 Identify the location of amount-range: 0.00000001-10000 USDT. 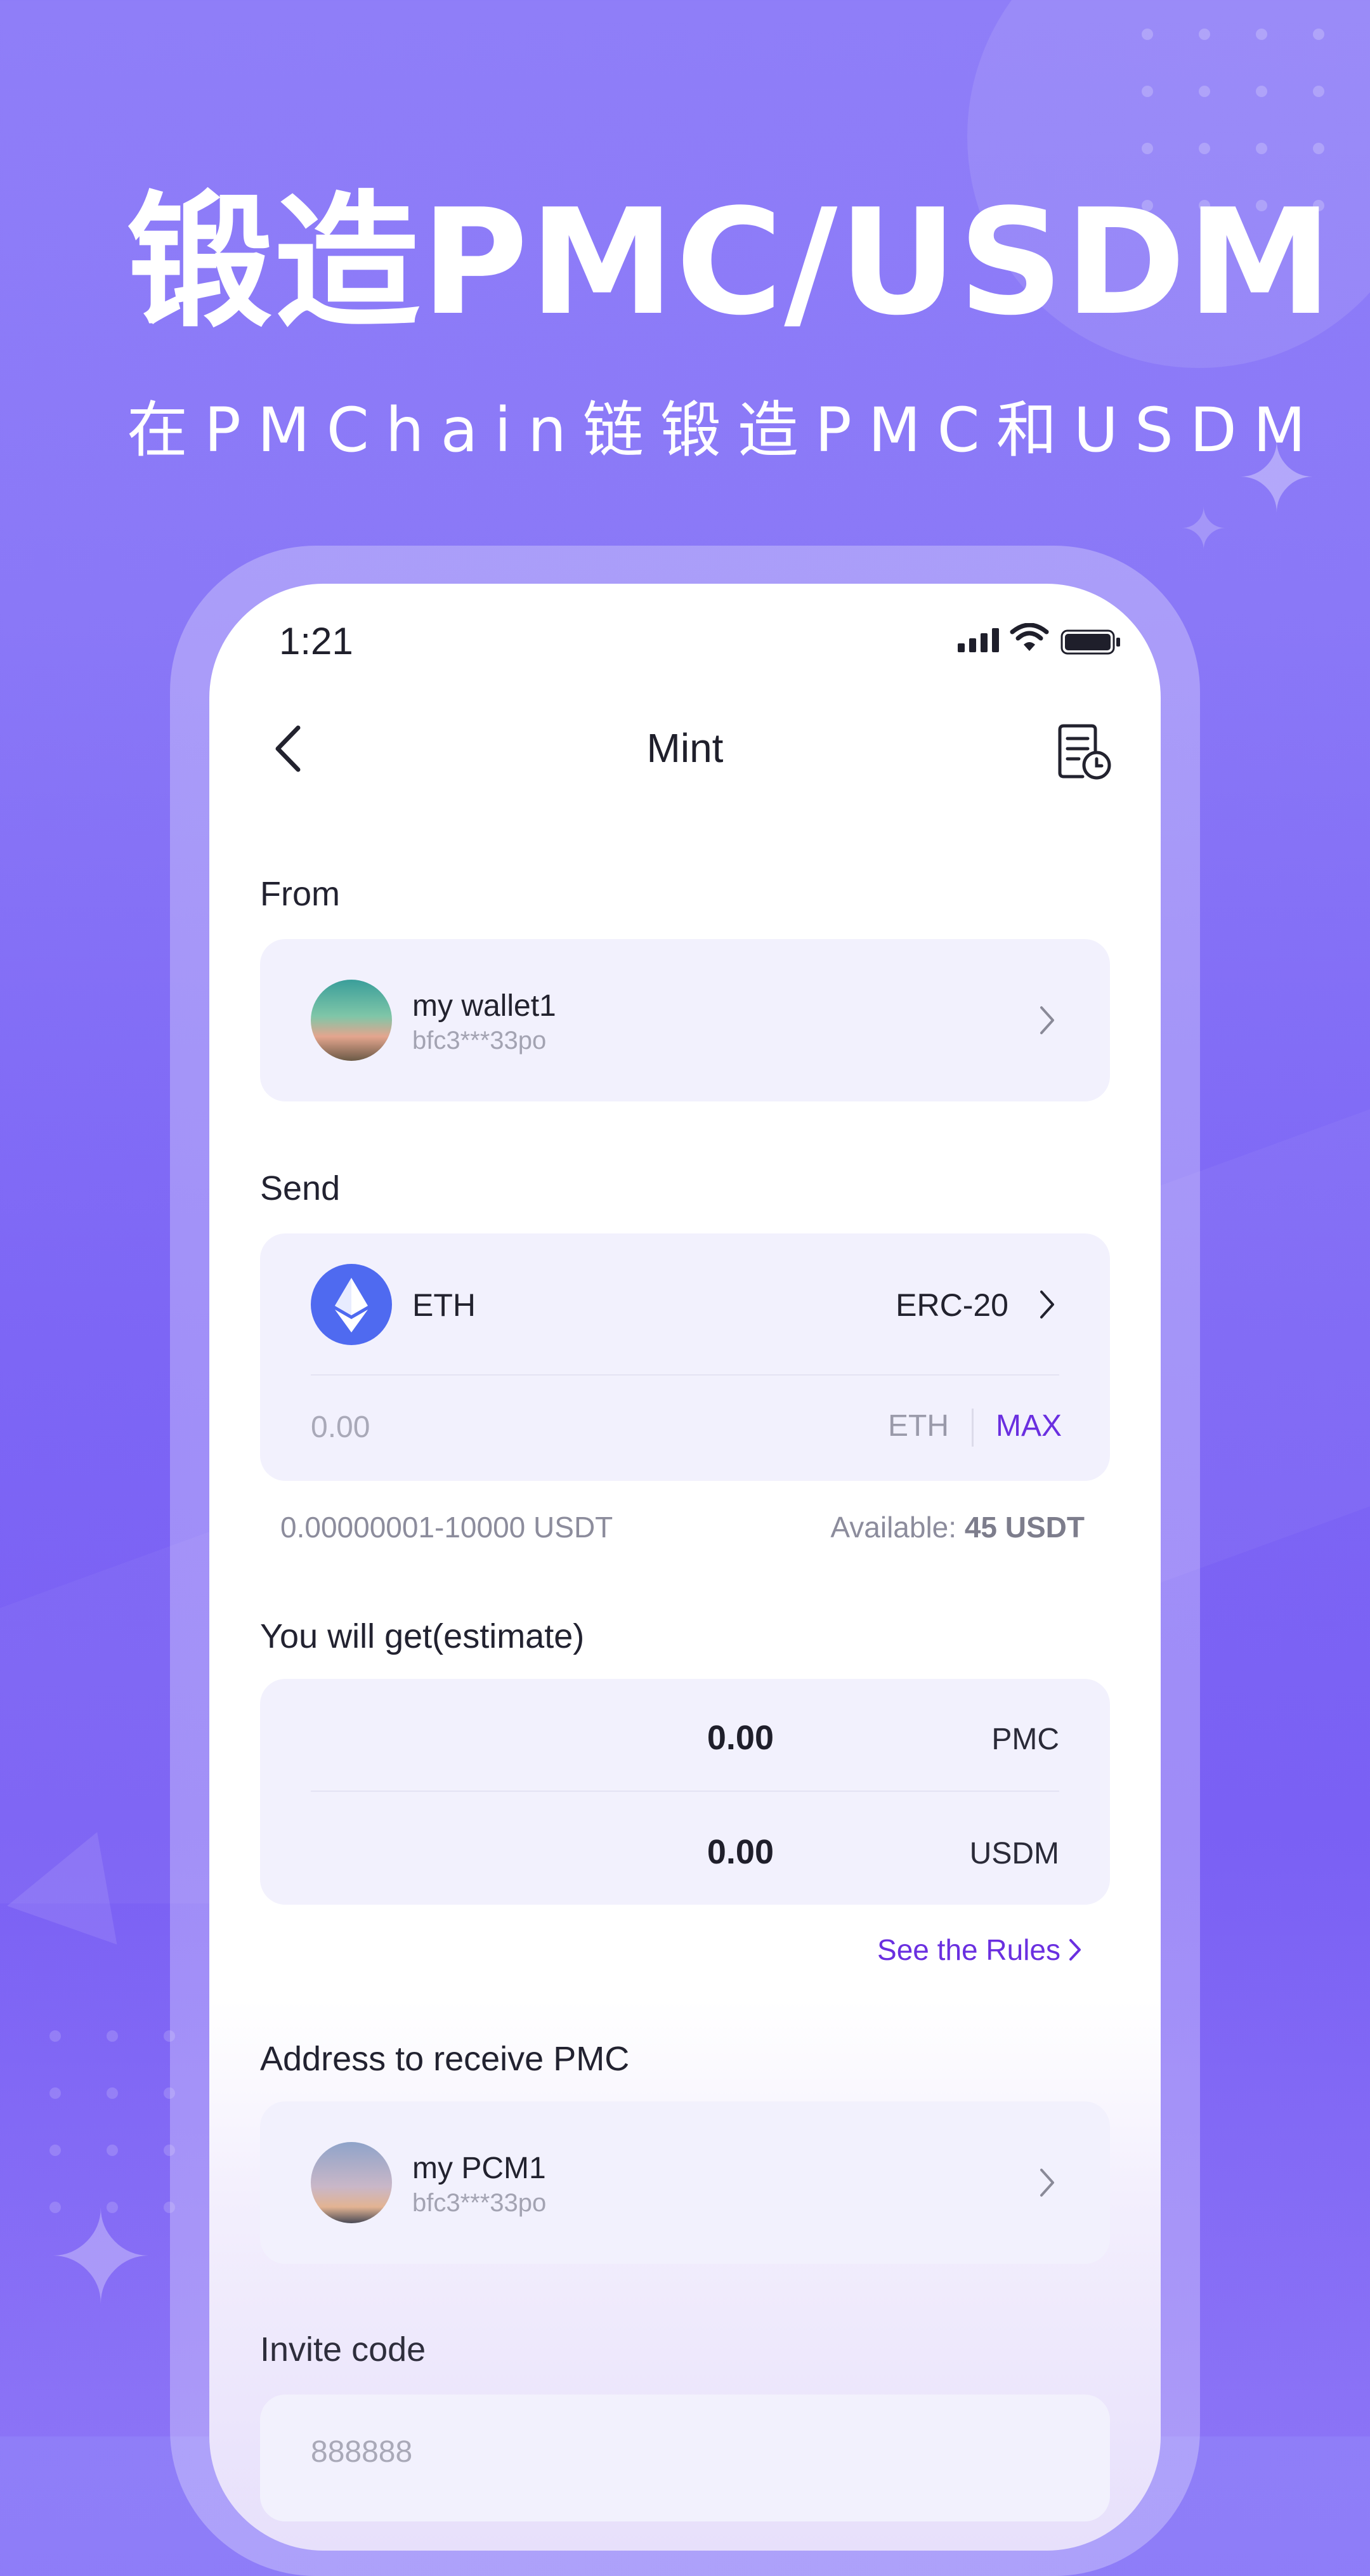
(447, 1527).